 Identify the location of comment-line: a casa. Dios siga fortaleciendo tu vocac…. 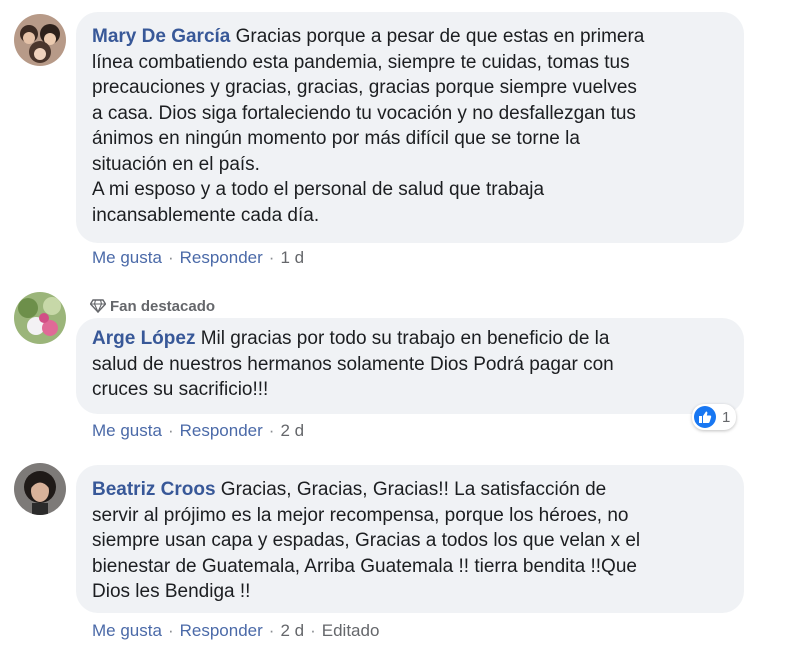
(364, 113).